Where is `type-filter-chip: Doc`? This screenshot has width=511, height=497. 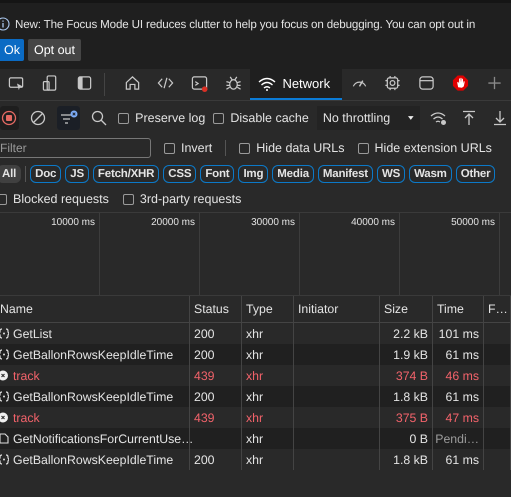
type-filter-chip: Doc is located at coordinates (46, 174).